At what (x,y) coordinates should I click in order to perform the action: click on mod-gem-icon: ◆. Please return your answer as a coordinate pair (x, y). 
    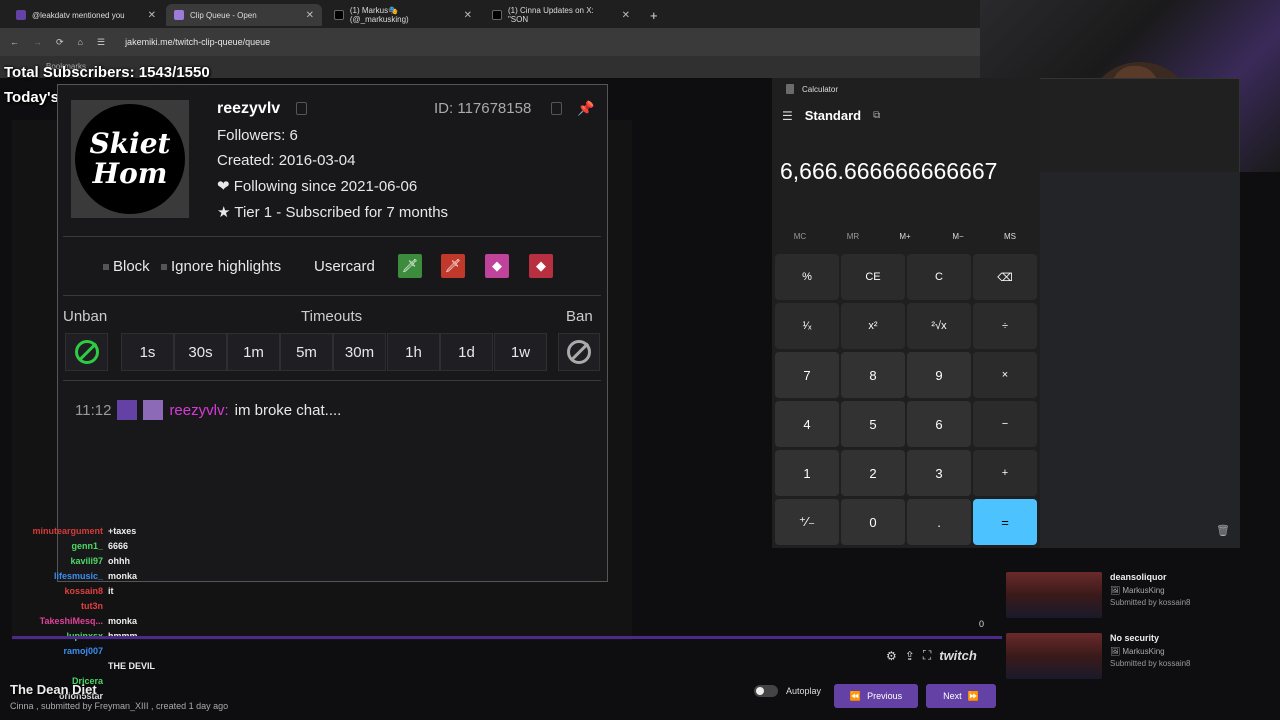
    Looking at the image, I should click on (541, 266).